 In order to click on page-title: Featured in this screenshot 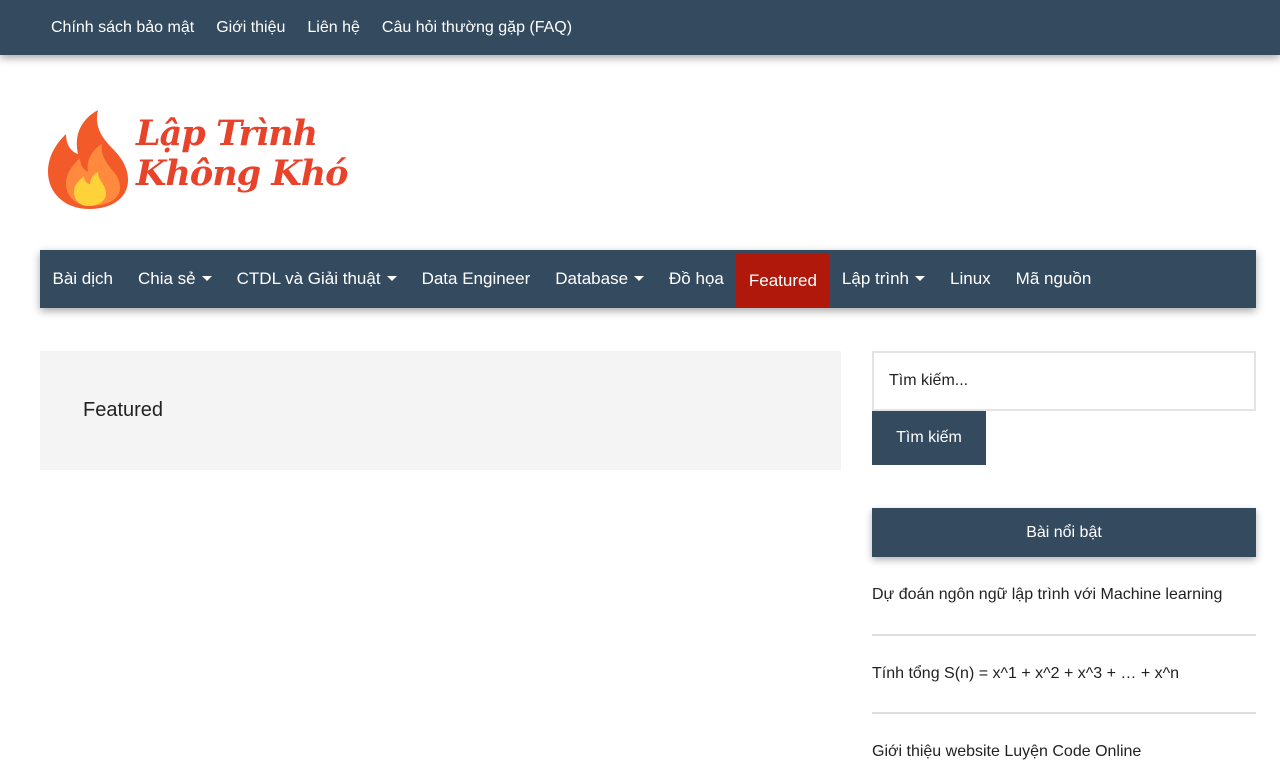, I will do `click(123, 410)`.